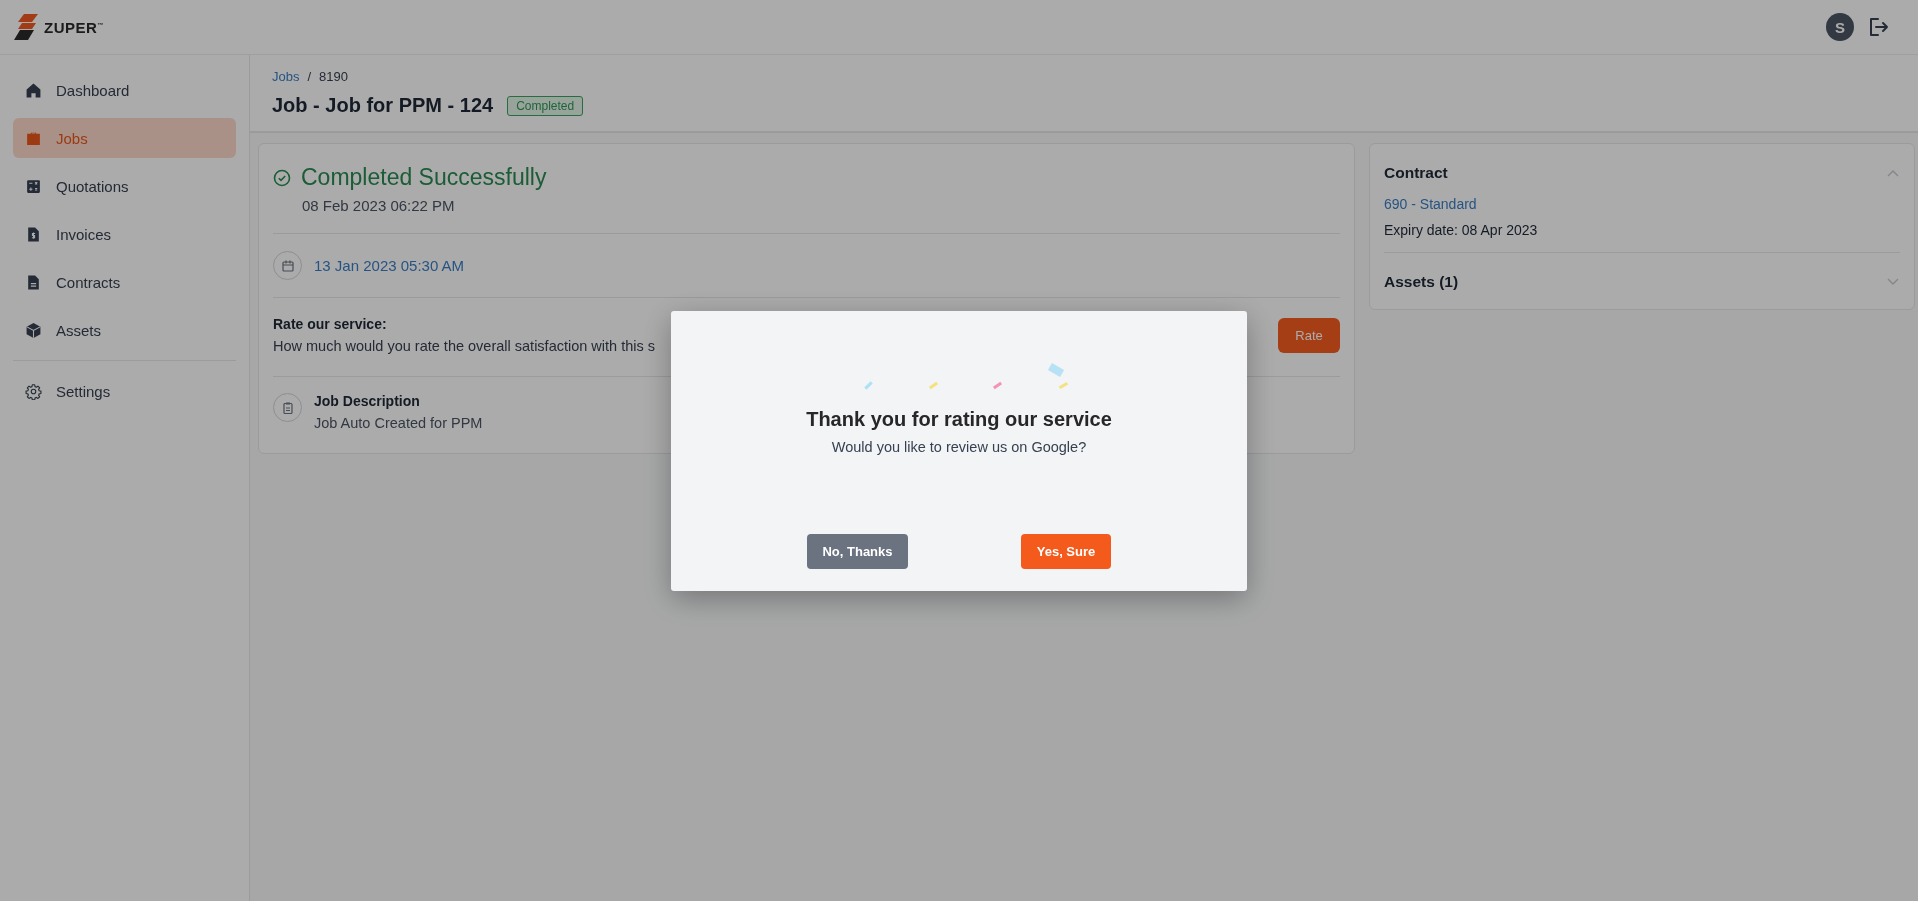  What do you see at coordinates (383, 105) in the screenshot?
I see `page-title: Job - Job for PPM - 124` at bounding box center [383, 105].